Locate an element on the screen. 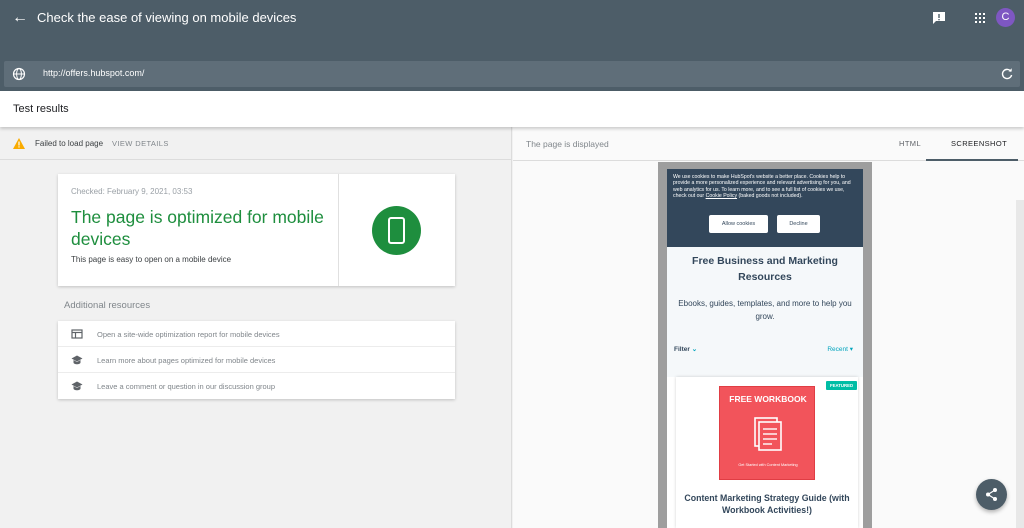 The height and width of the screenshot is (528, 1024). warning-icon is located at coordinates (19, 143).